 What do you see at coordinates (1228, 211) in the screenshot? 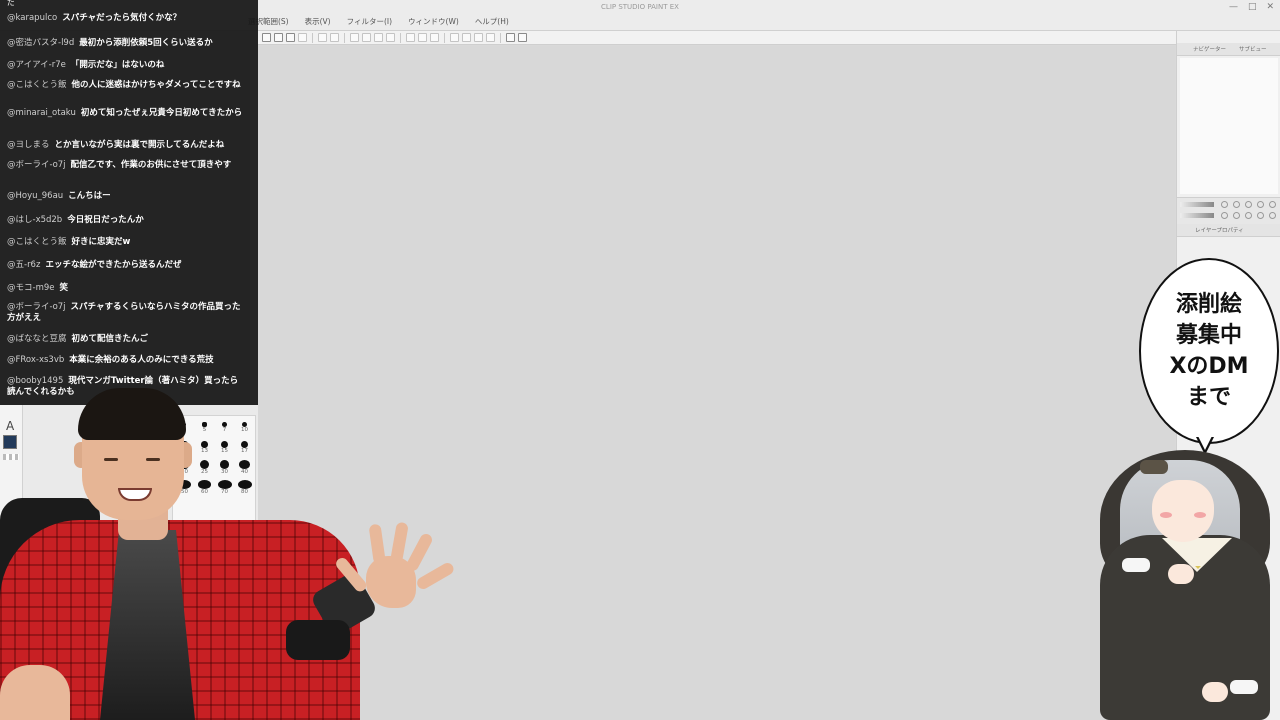
I see `navigator-controls` at bounding box center [1228, 211].